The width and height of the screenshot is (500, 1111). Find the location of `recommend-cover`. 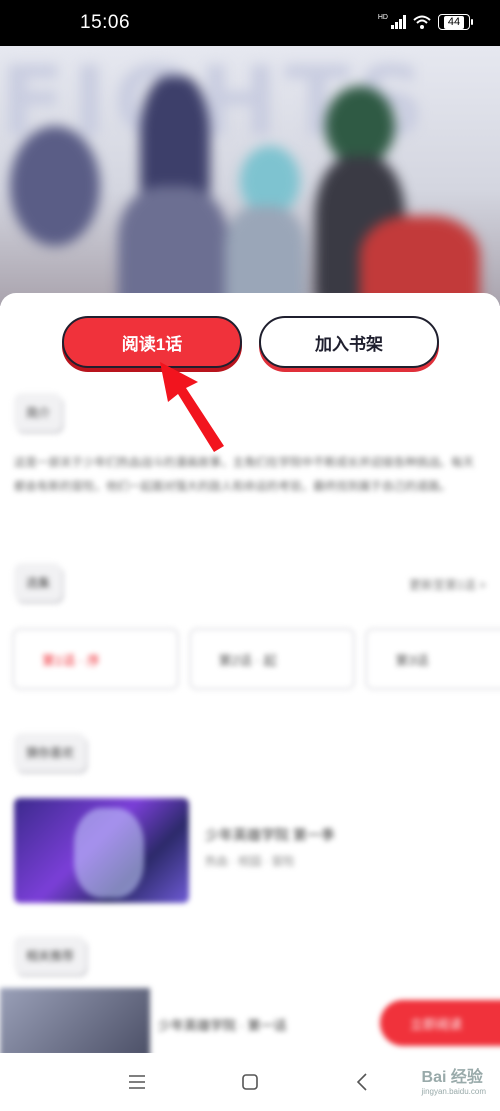

recommend-cover is located at coordinates (101, 850).